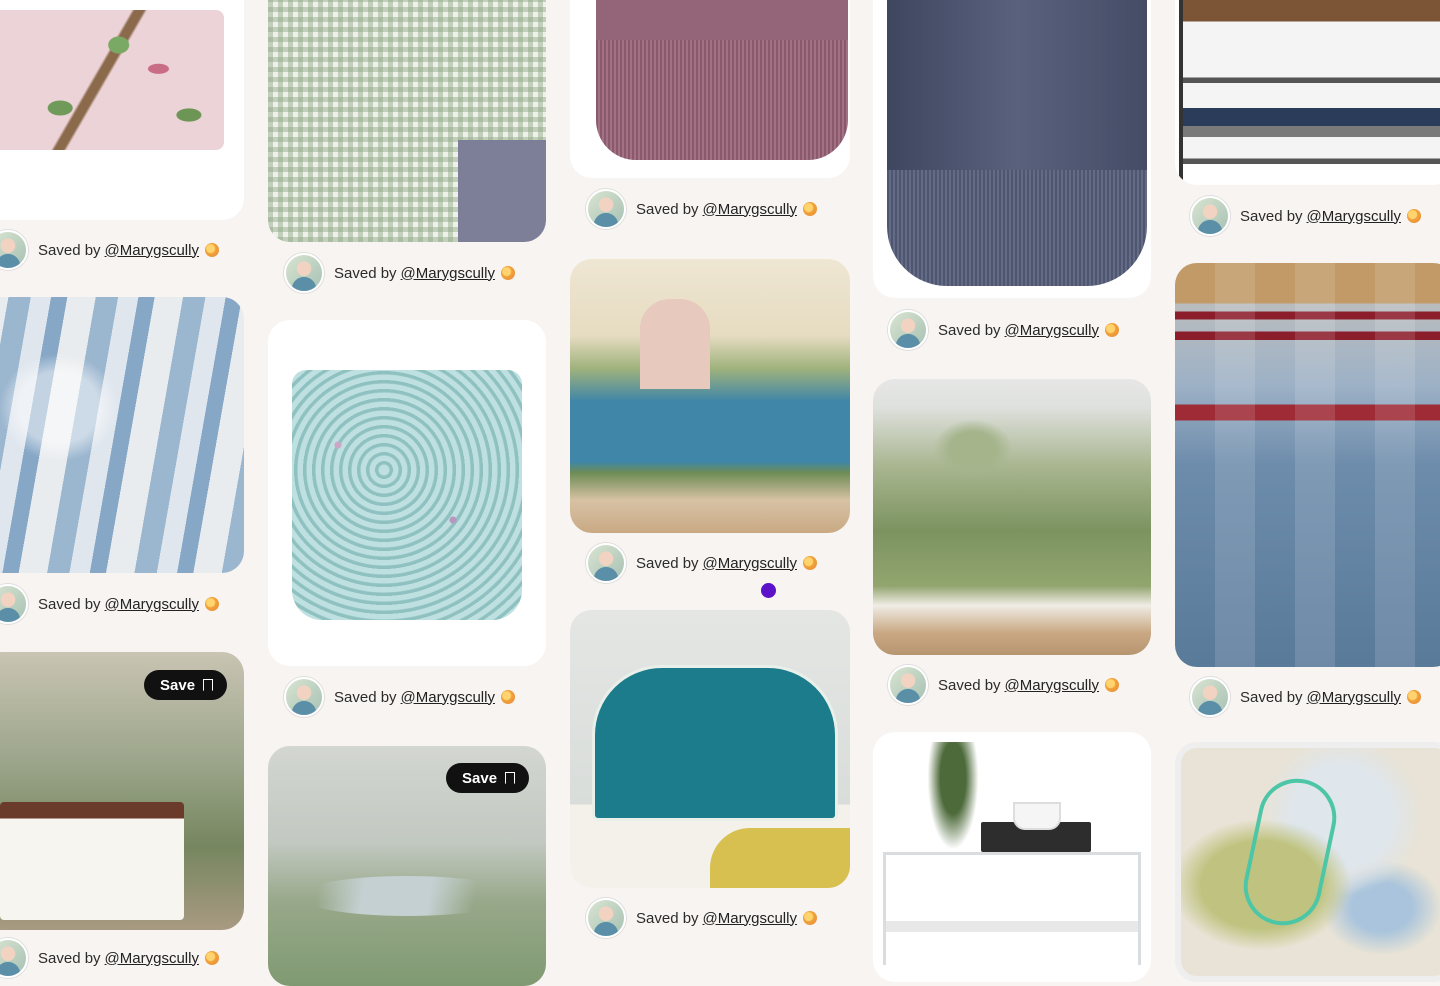 This screenshot has width=1440, height=986. I want to click on pin-meadow-mural, so click(1012, 517).